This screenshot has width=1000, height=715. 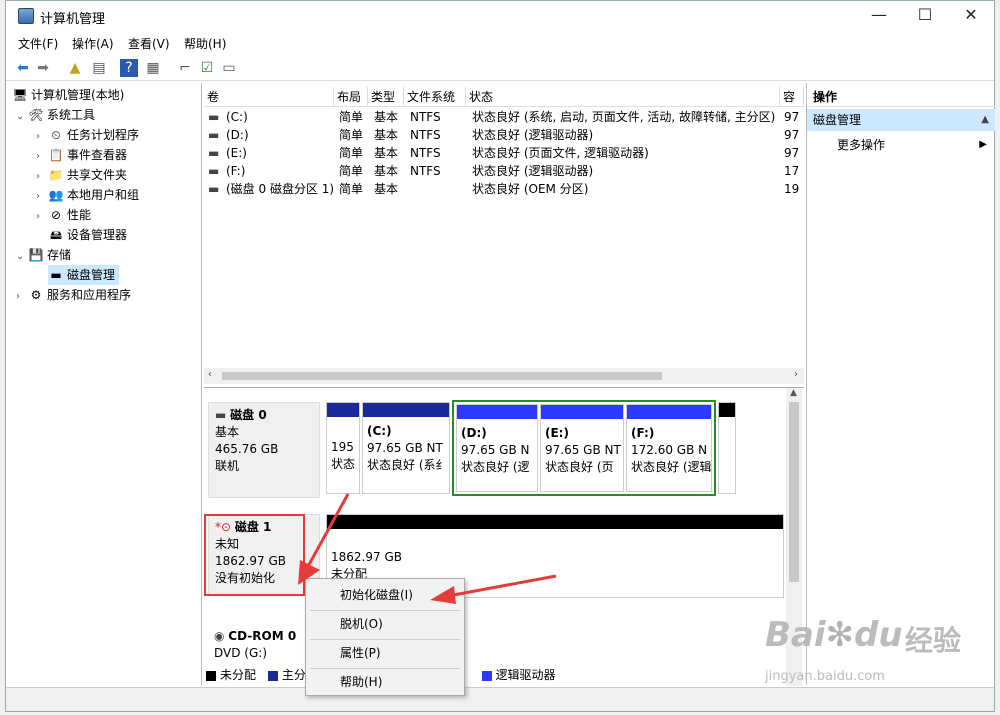 I want to click on computer-management-icon, so click(x=26, y=16).